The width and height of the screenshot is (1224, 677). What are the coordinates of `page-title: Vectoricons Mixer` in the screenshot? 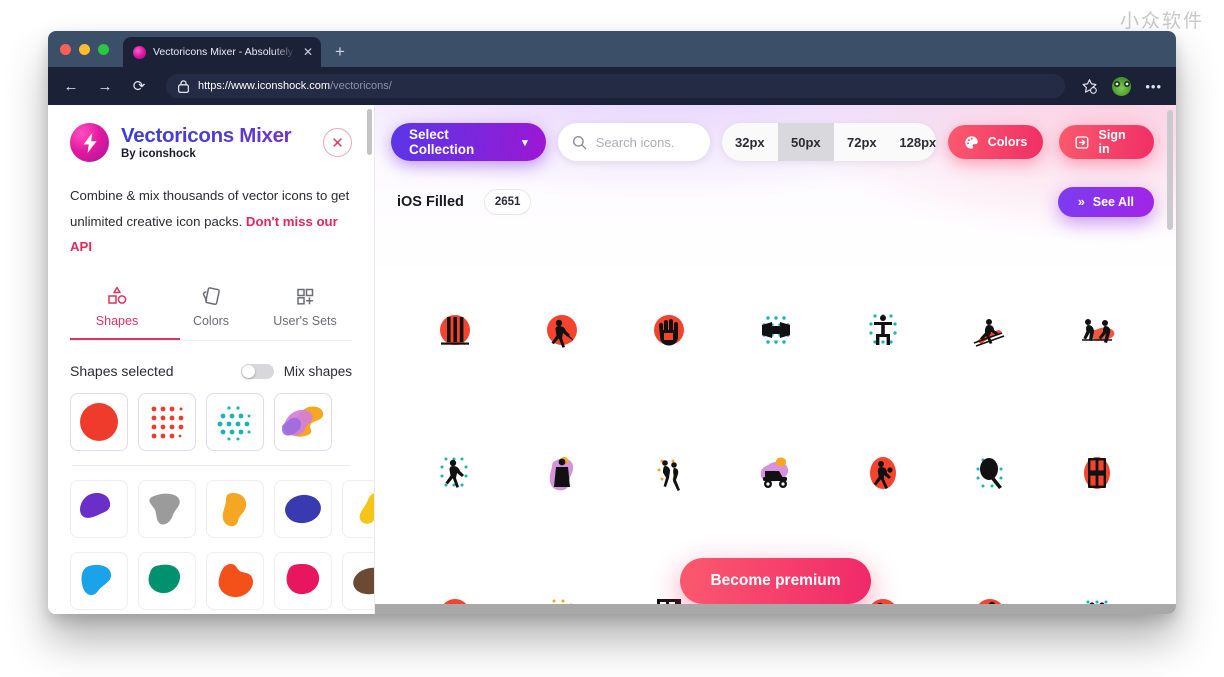 It's located at (216, 136).